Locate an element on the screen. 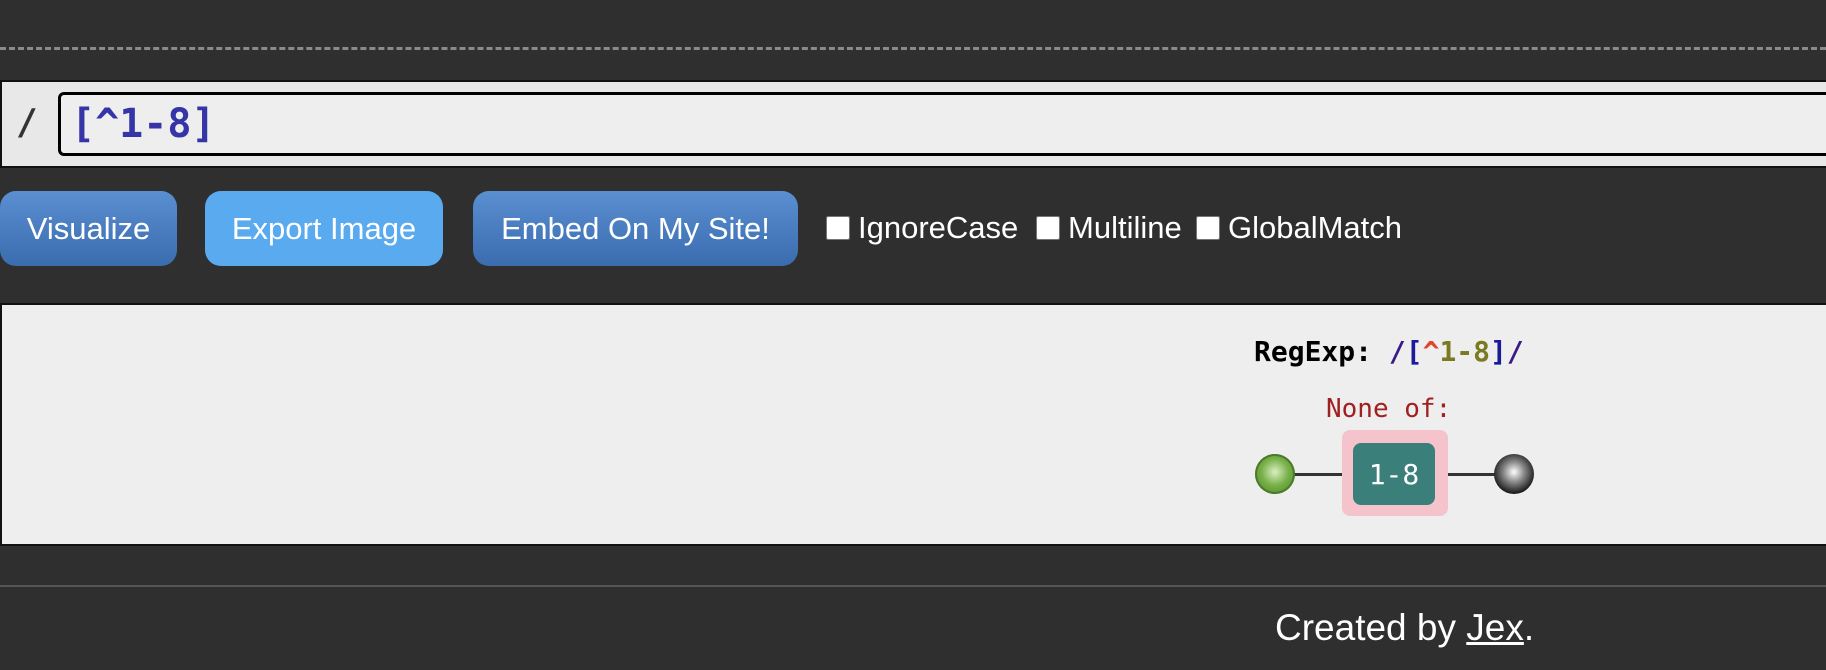 This screenshot has width=1826, height=670. regexp-prefix: RegExp: is located at coordinates (1321, 351).